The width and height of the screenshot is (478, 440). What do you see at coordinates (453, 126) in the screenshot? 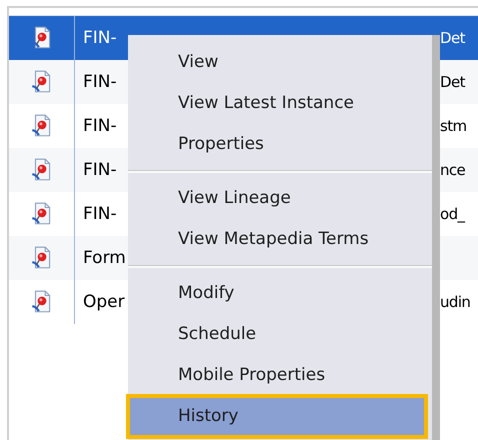
I see `report-detail: stm` at bounding box center [453, 126].